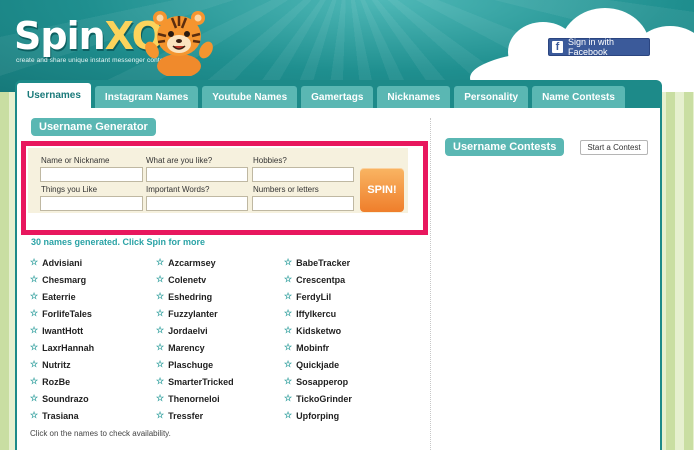 The image size is (694, 450). What do you see at coordinates (224, 188) in the screenshot?
I see `highlight-box` at bounding box center [224, 188].